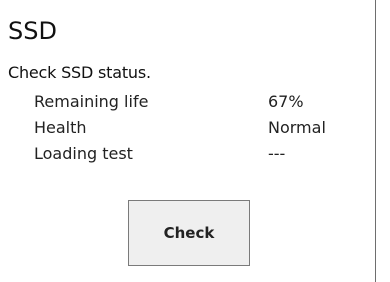 This screenshot has height=282, width=390. I want to click on check-button: Check, so click(189, 233).